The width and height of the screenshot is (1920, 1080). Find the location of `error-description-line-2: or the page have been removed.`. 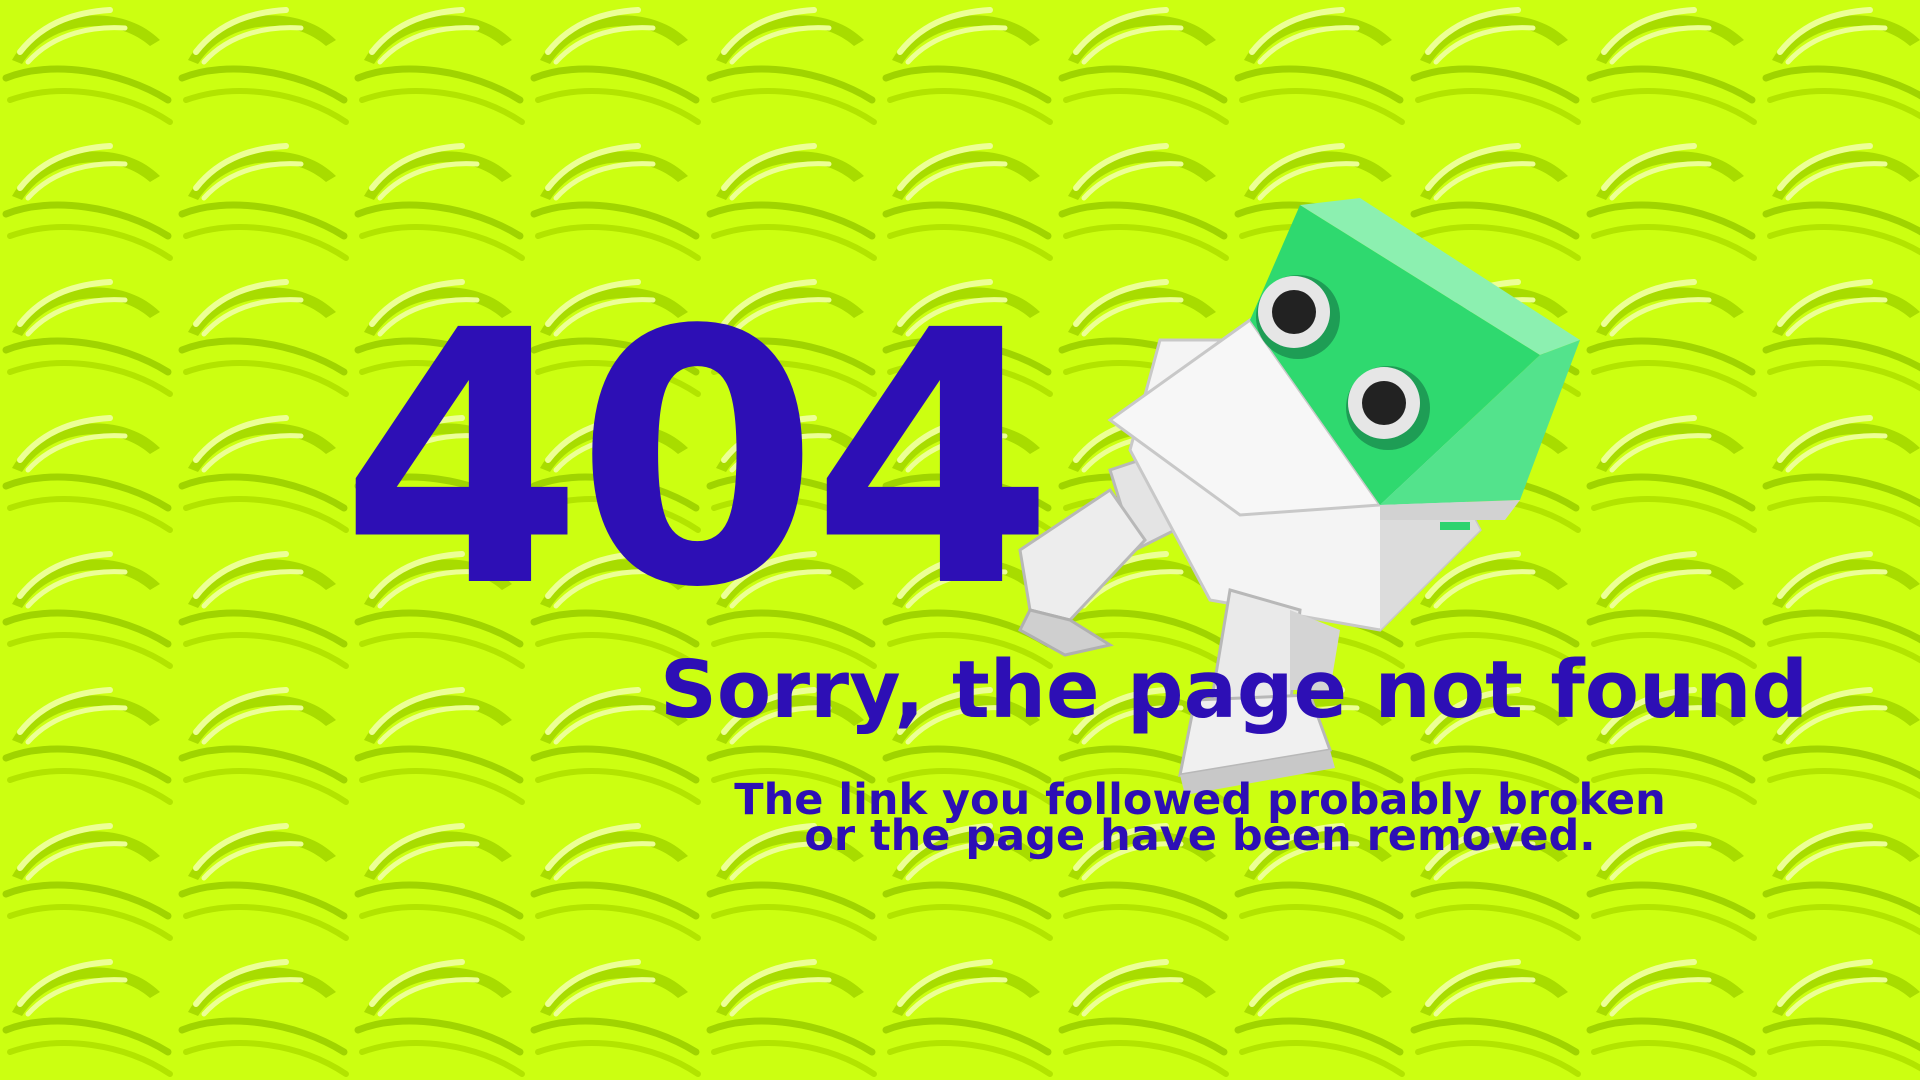

error-description-line-2: or the page have been removed. is located at coordinates (1200, 836).